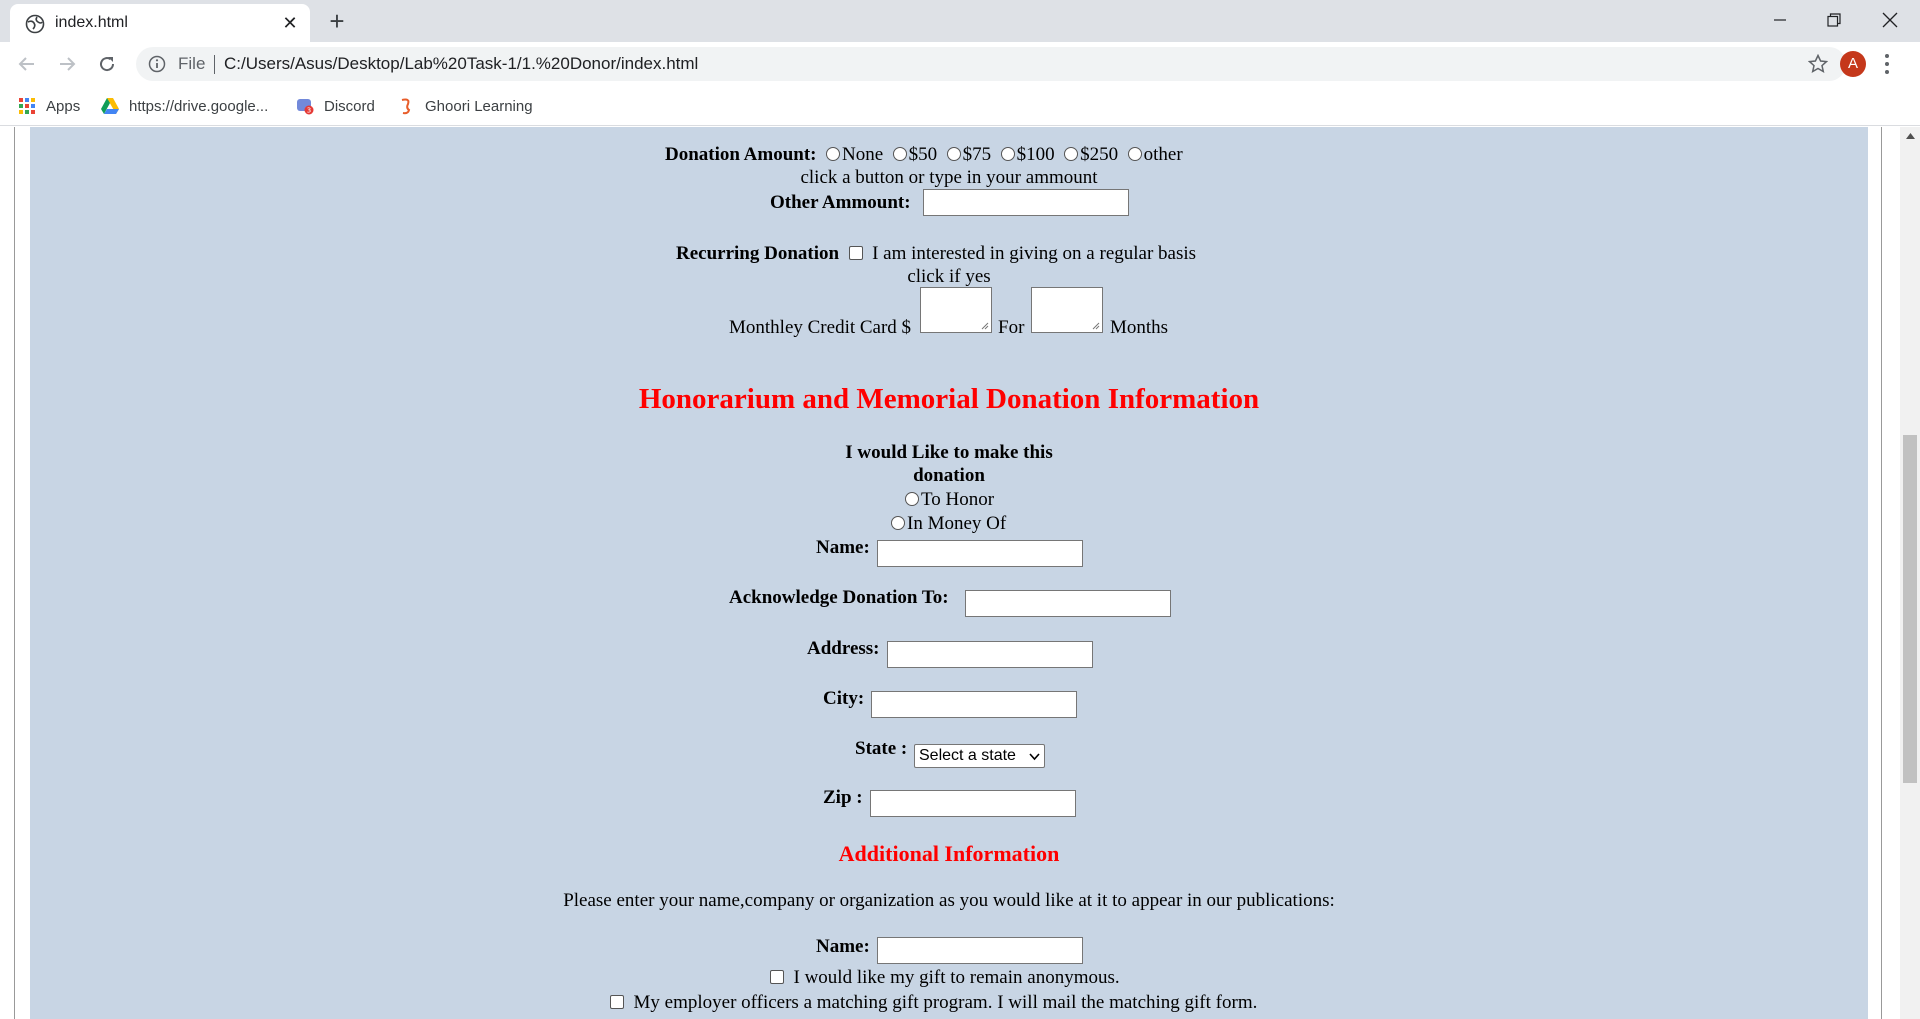 Image resolution: width=1920 pixels, height=1019 pixels. I want to click on back-arrow-icon, so click(27, 64).